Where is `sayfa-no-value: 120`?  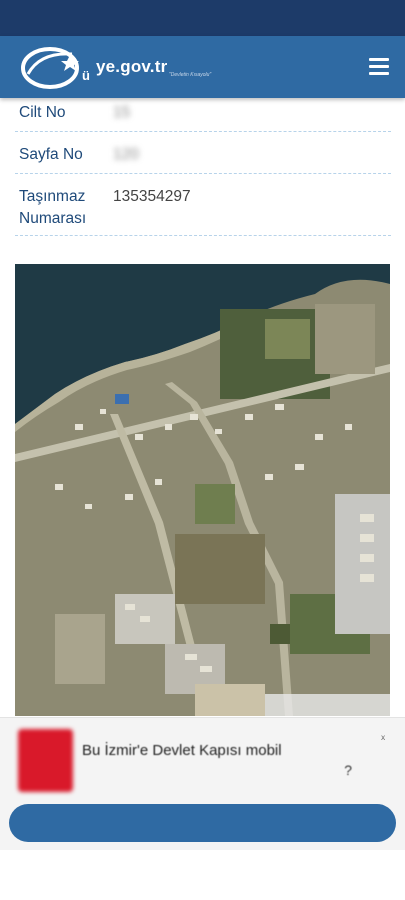 sayfa-no-value: 120 is located at coordinates (126, 154).